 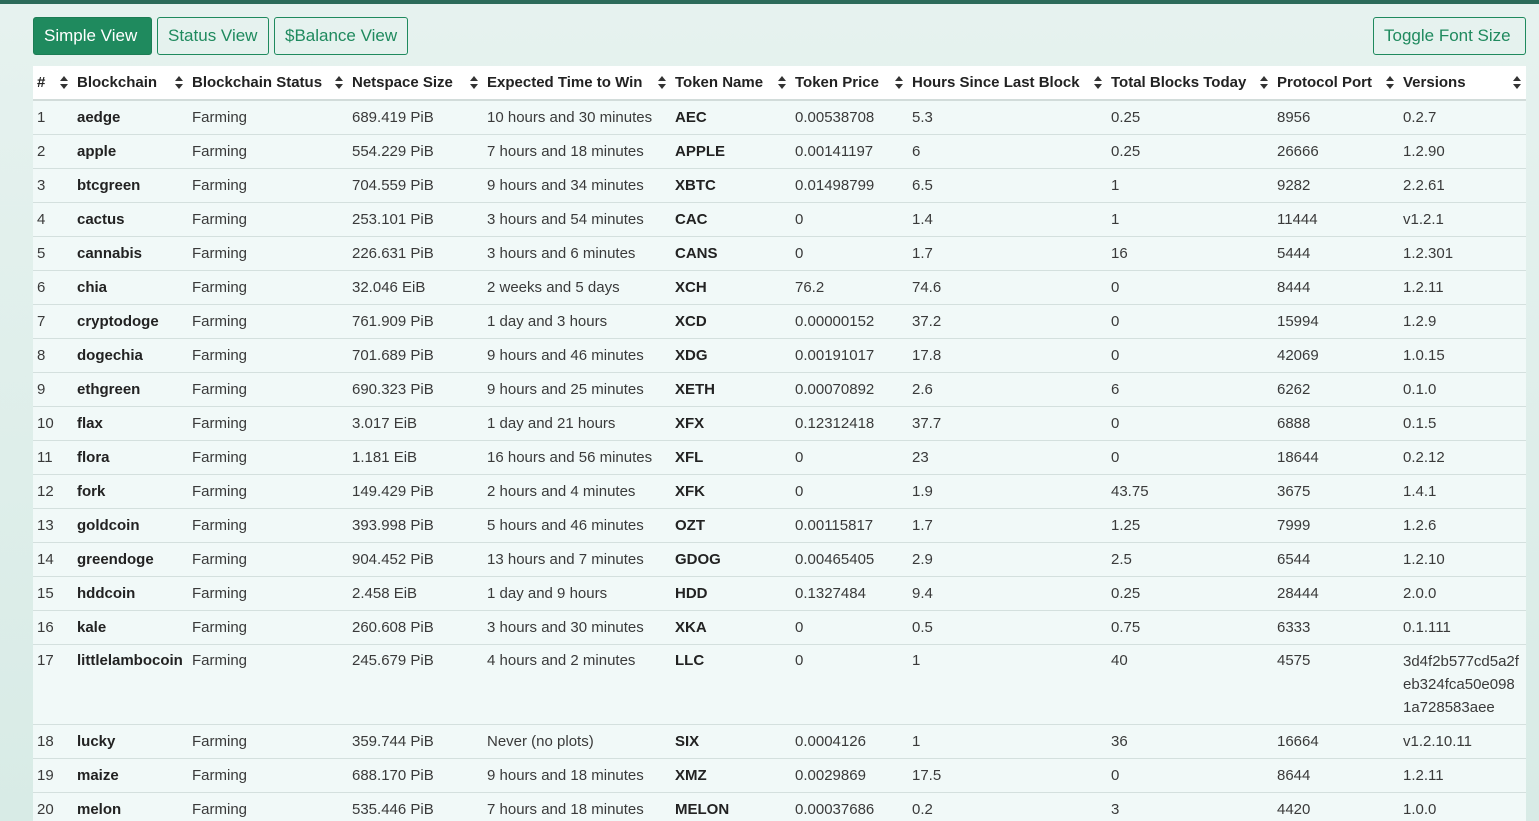 What do you see at coordinates (268, 83) in the screenshot?
I see `column-header-status: Blockchain Status` at bounding box center [268, 83].